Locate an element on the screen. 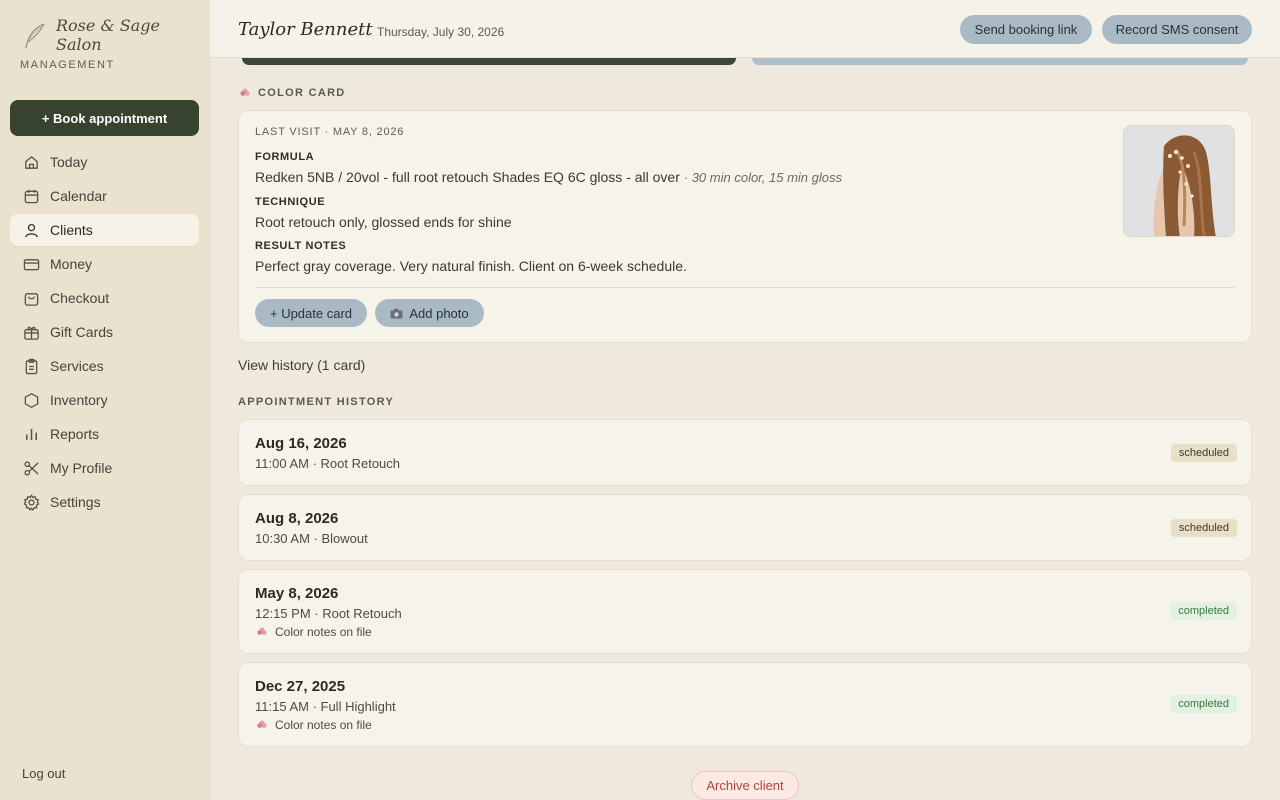 The width and height of the screenshot is (1280, 800). scissors-icon is located at coordinates (31, 468).